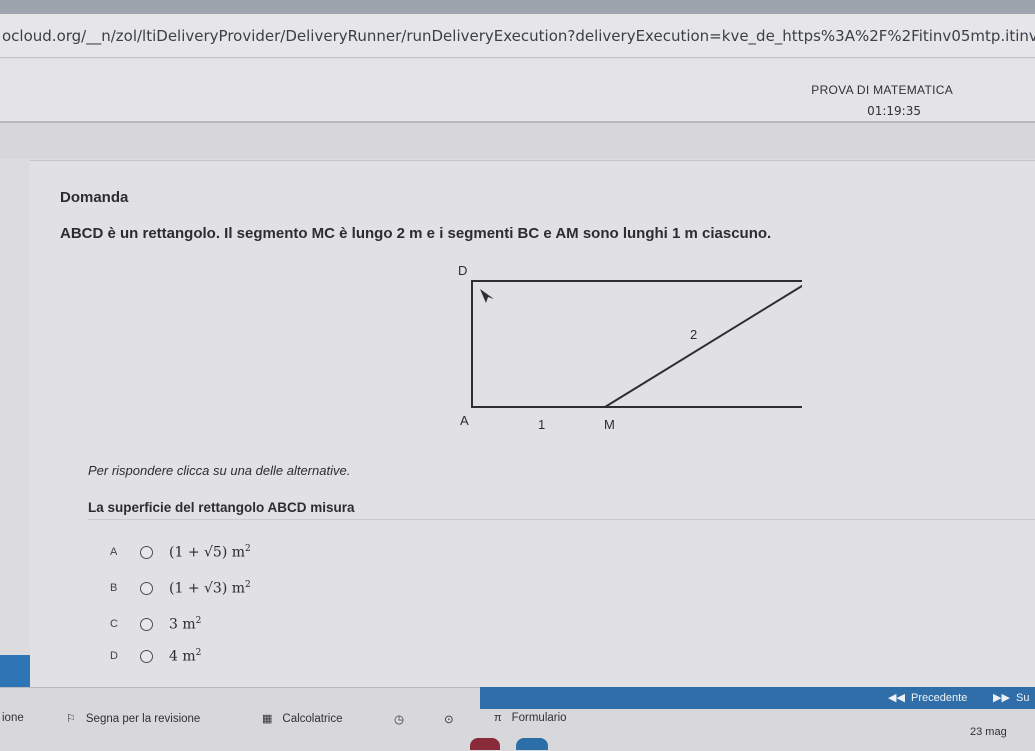 This screenshot has height=751, width=1035. I want to click on answer-prompt: La superficie del rettangolo ABCD misura, so click(221, 507).